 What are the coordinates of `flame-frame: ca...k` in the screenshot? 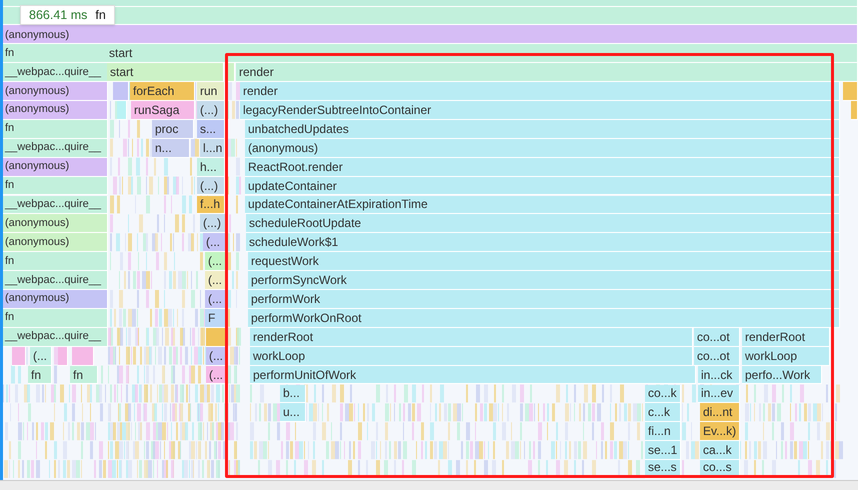 It's located at (720, 450).